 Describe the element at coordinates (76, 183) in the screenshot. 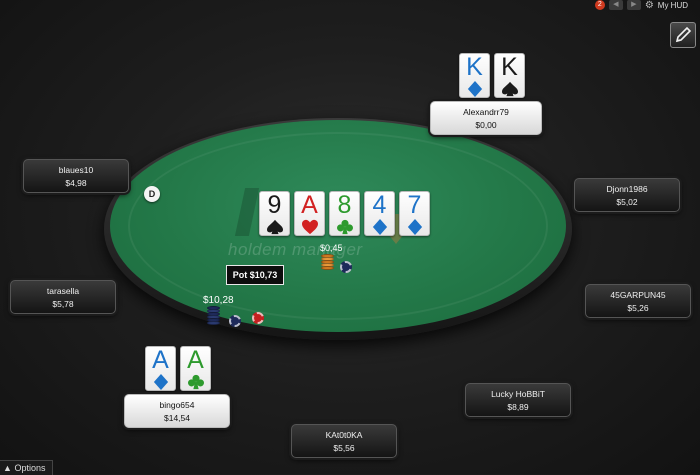

I see `seat-stack: $4,98` at that location.